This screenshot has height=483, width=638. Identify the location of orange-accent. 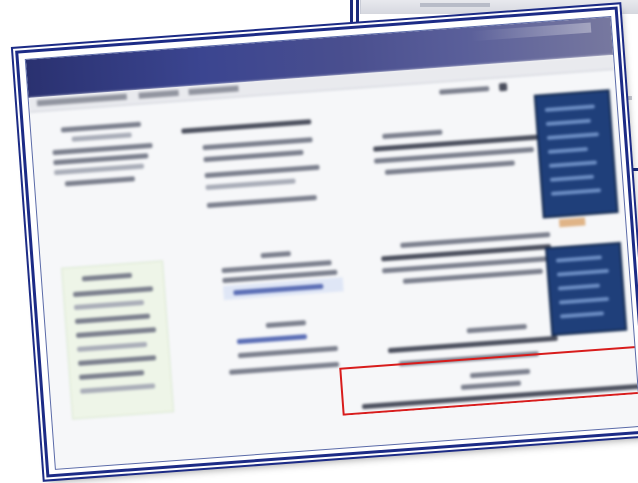
(572, 222).